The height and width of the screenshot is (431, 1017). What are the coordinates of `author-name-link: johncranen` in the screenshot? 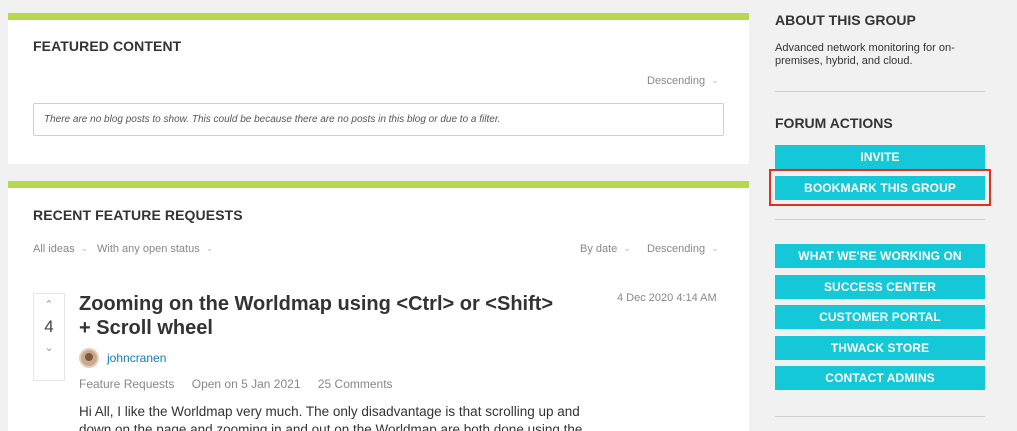 It's located at (136, 358).